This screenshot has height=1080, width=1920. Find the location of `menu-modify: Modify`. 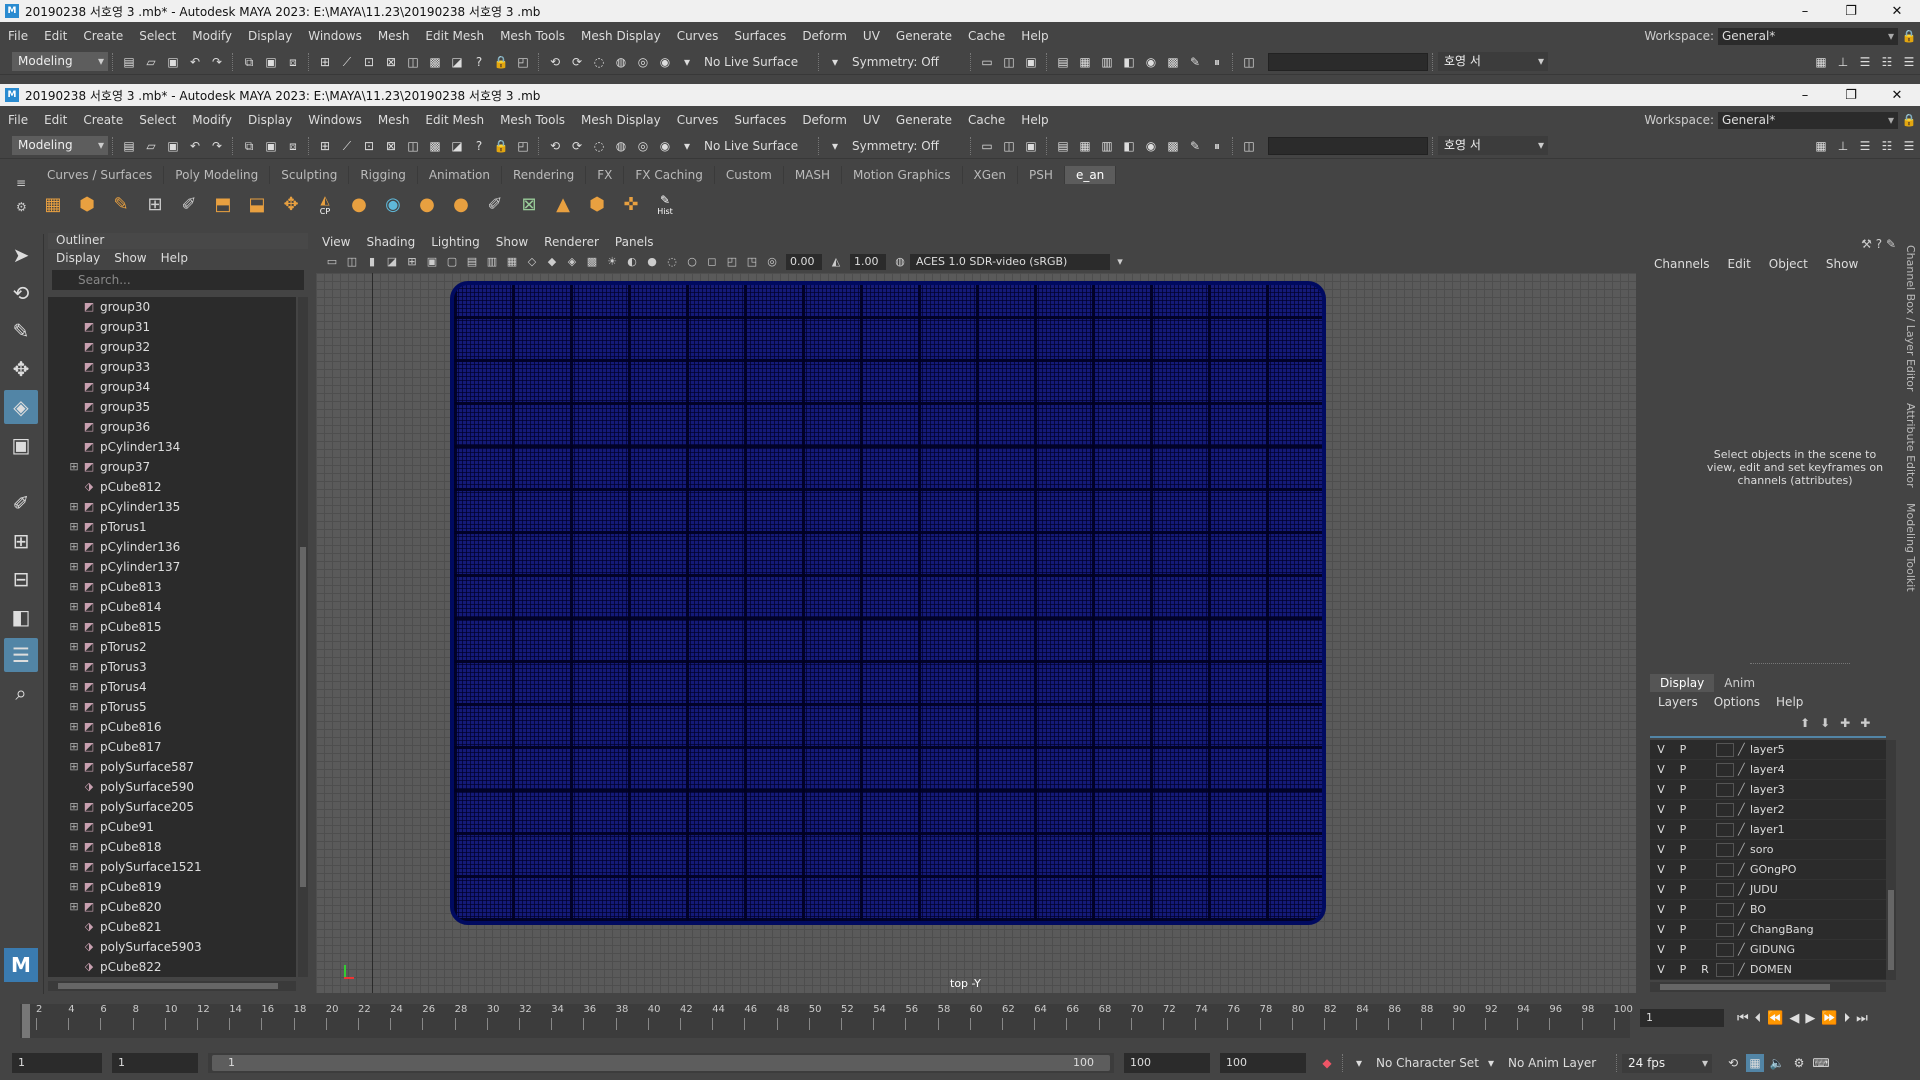

menu-modify: Modify is located at coordinates (212, 36).